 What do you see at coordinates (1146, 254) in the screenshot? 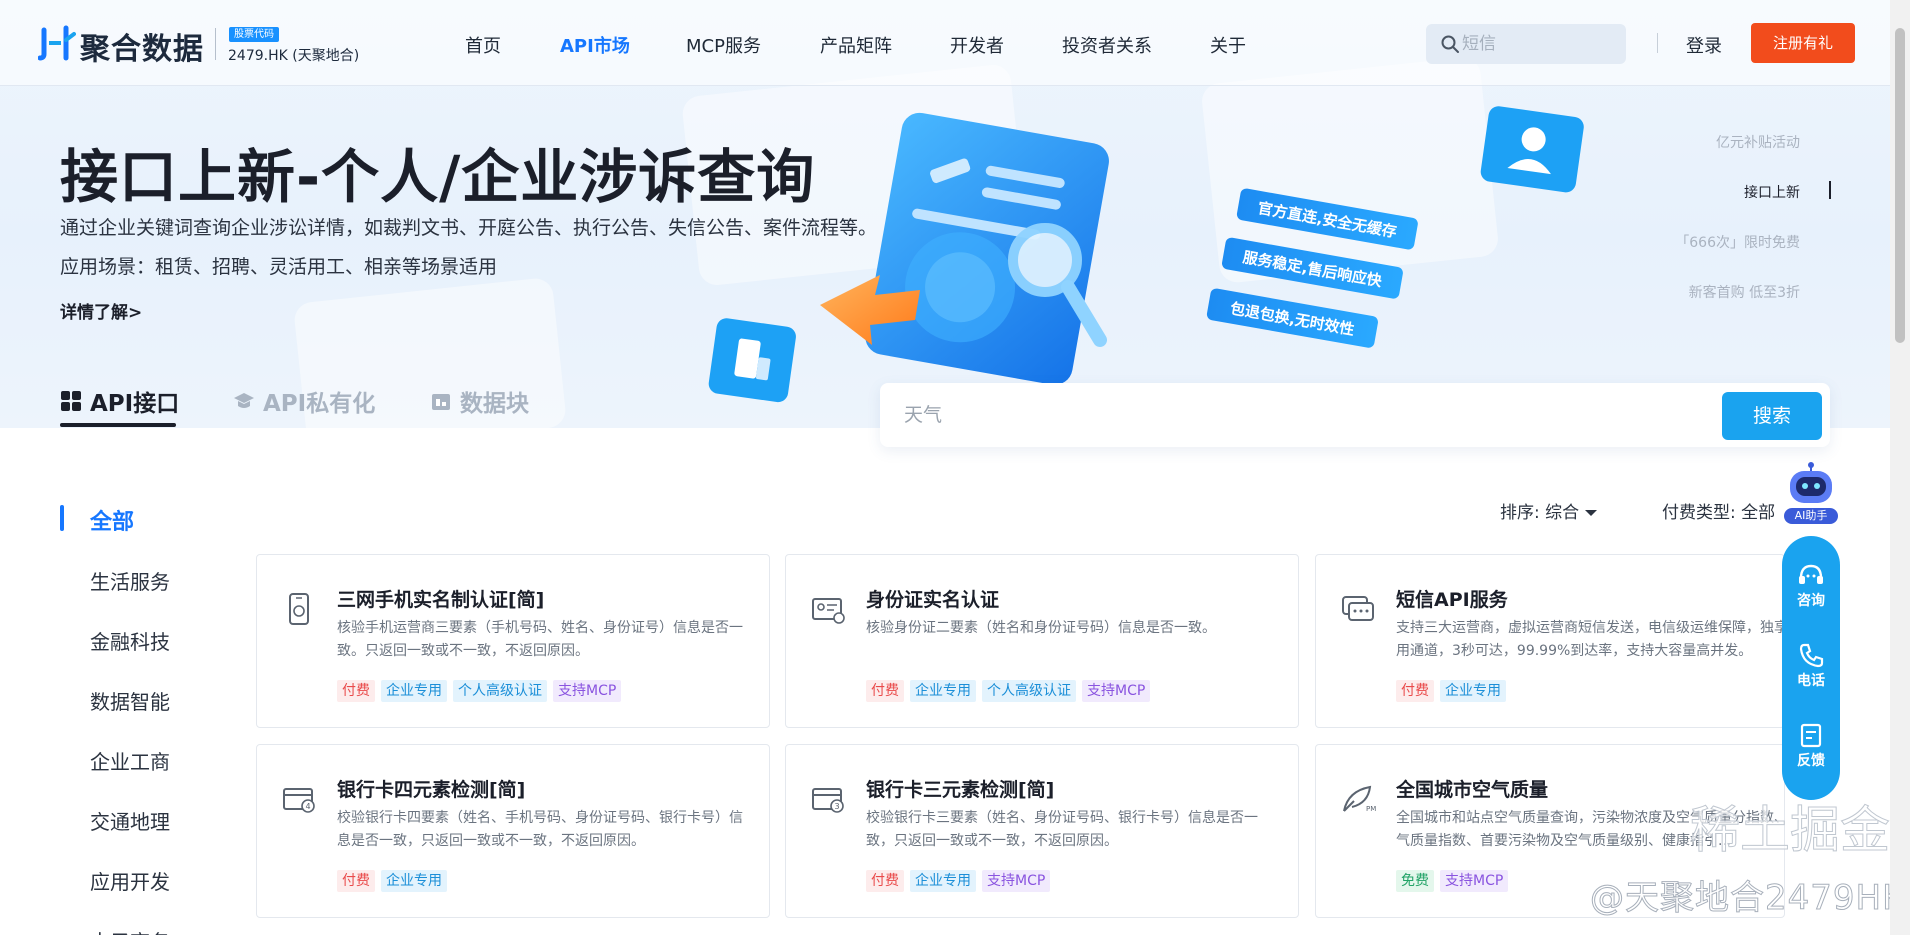
I see `hero-illustration: 官方直连,安全无缓存 服务稳定,售后响应快 包退包换,无时效性` at bounding box center [1146, 254].